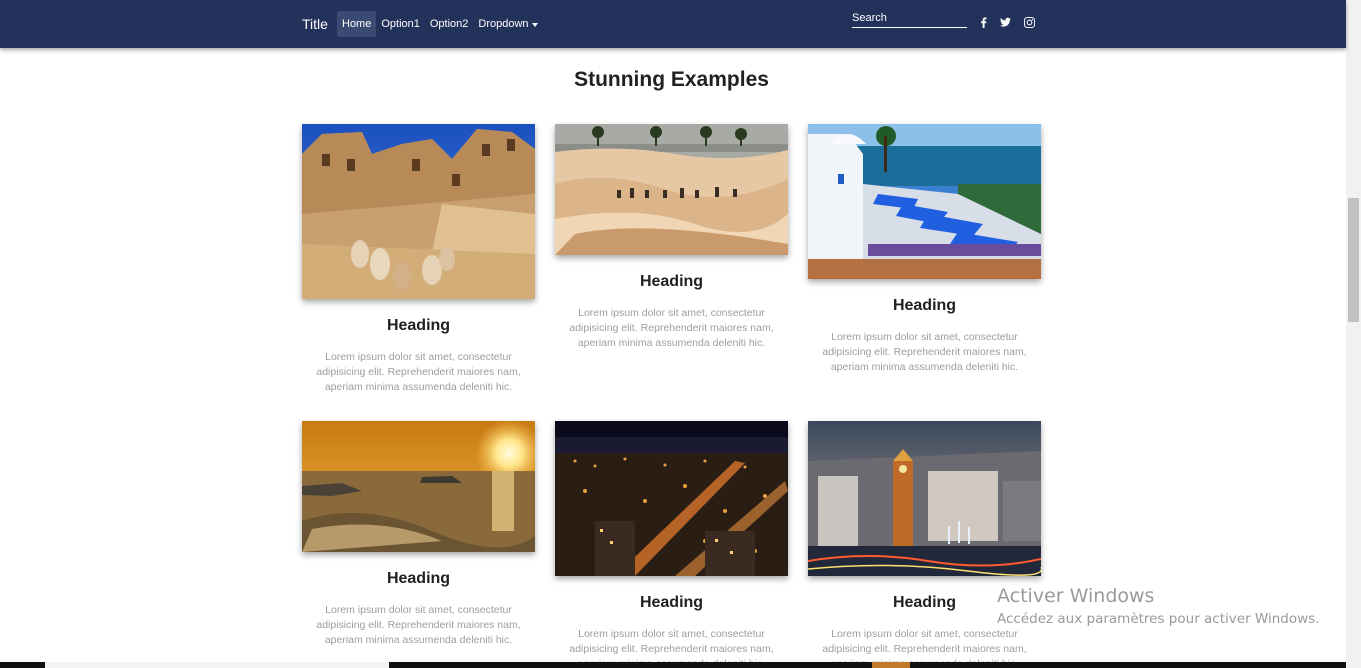 The width and height of the screenshot is (1361, 668). What do you see at coordinates (924, 498) in the screenshot?
I see `city-clock-tower-image` at bounding box center [924, 498].